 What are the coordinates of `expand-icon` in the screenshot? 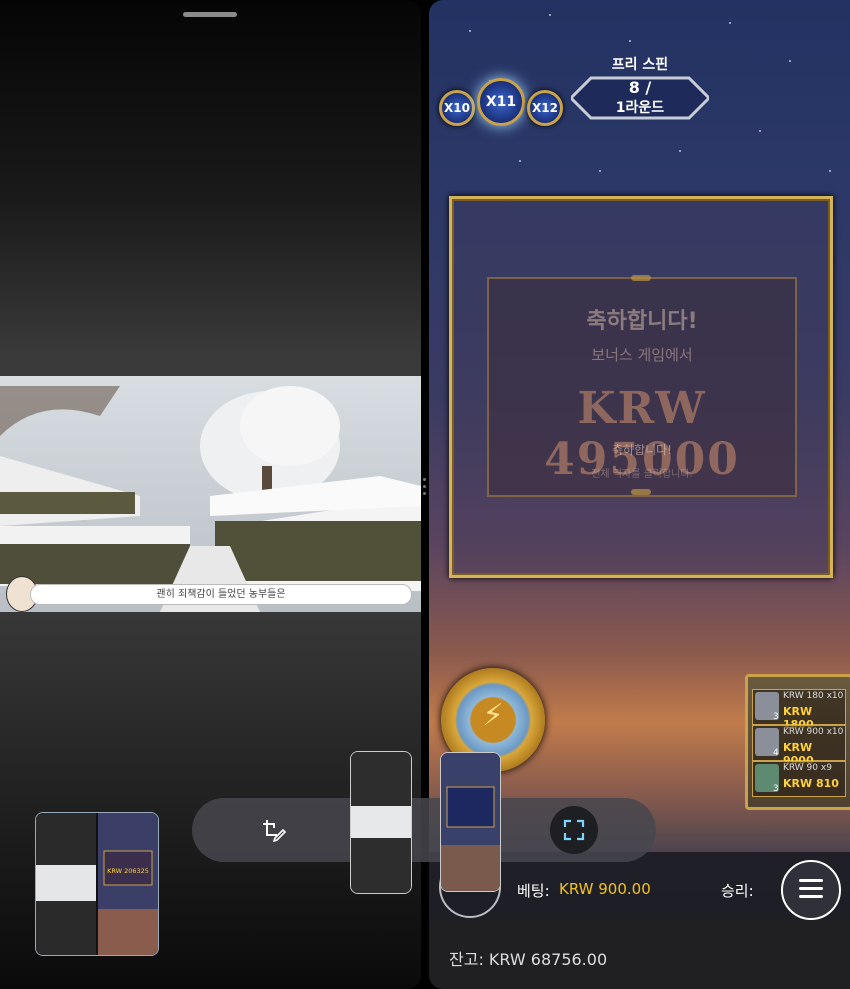 It's located at (574, 830).